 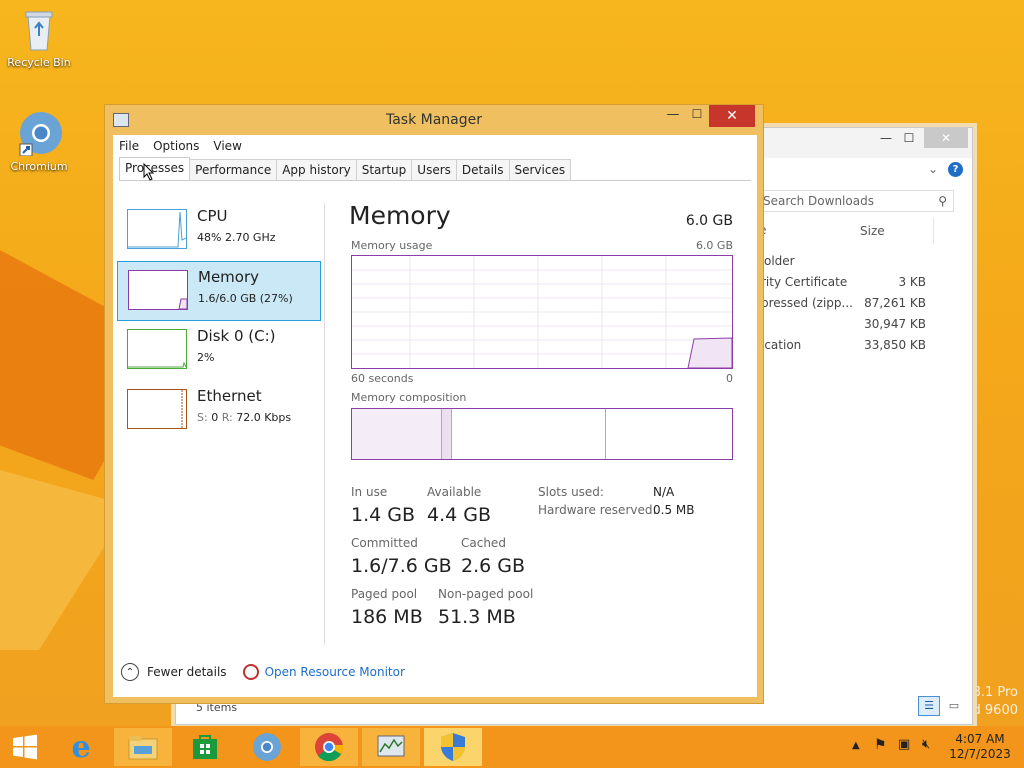 I want to click on network-icon: ▣, so click(x=904, y=744).